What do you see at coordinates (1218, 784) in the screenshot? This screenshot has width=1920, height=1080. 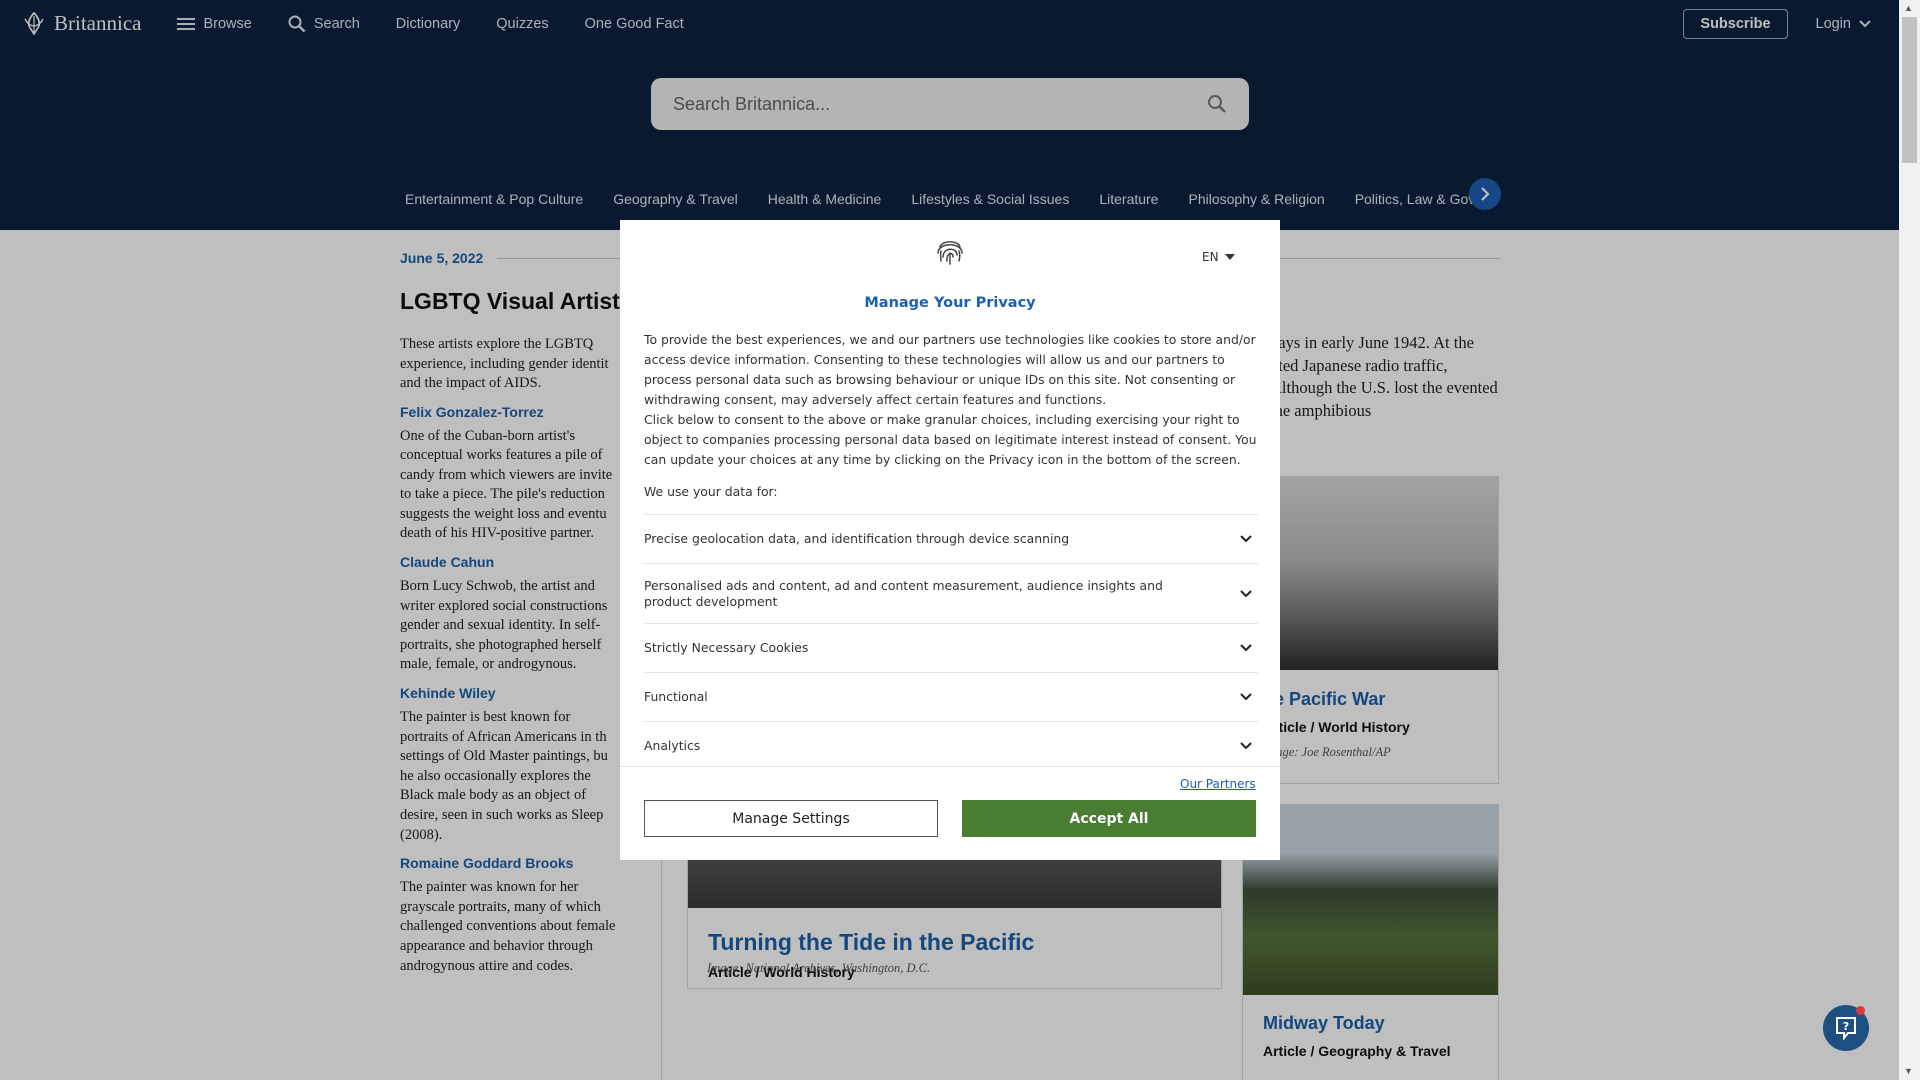 I see `our-partners-link: Our Partners` at bounding box center [1218, 784].